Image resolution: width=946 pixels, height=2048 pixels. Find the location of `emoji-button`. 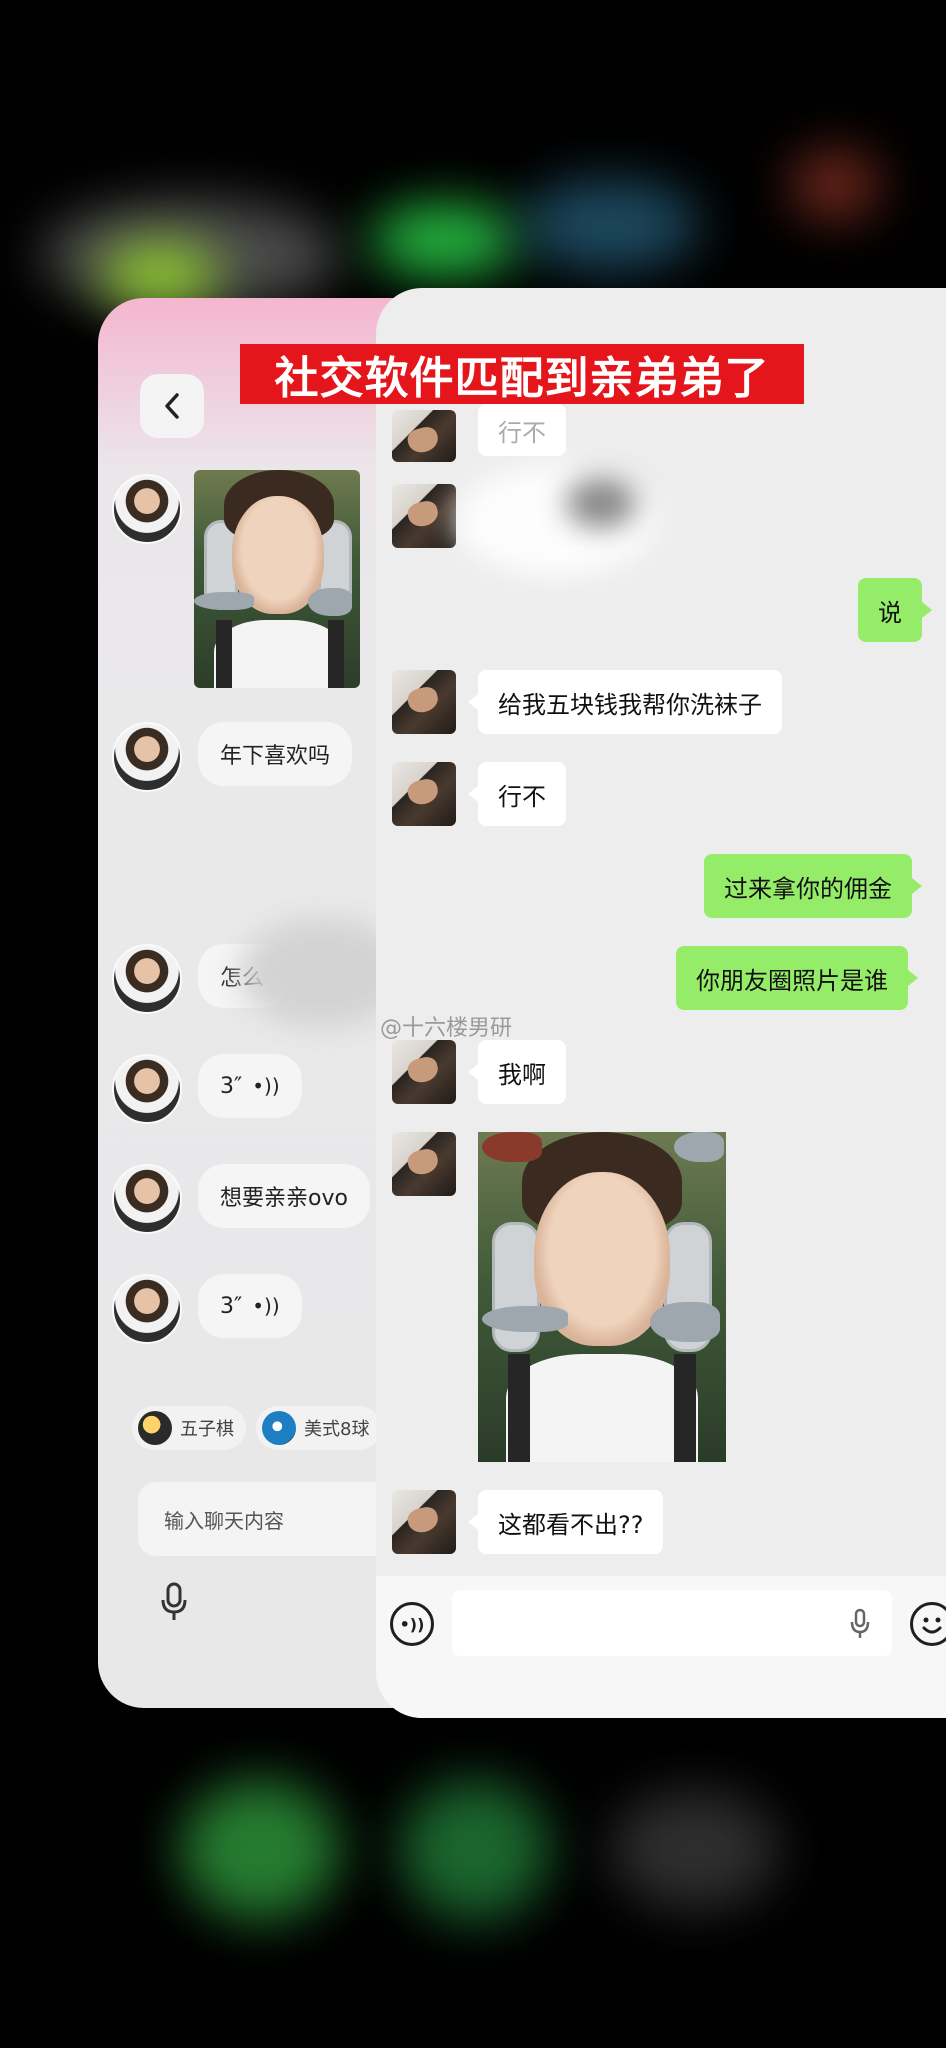

emoji-button is located at coordinates (928, 1624).